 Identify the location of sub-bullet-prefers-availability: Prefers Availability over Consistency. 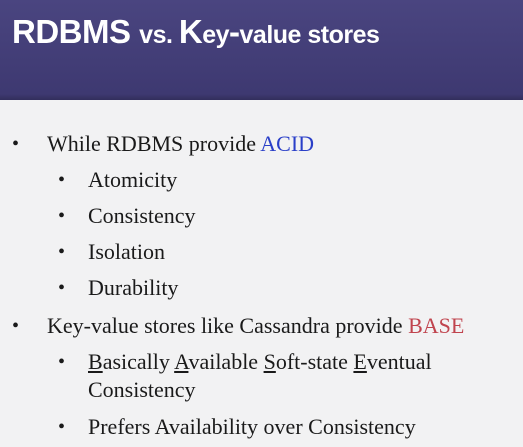
(252, 426).